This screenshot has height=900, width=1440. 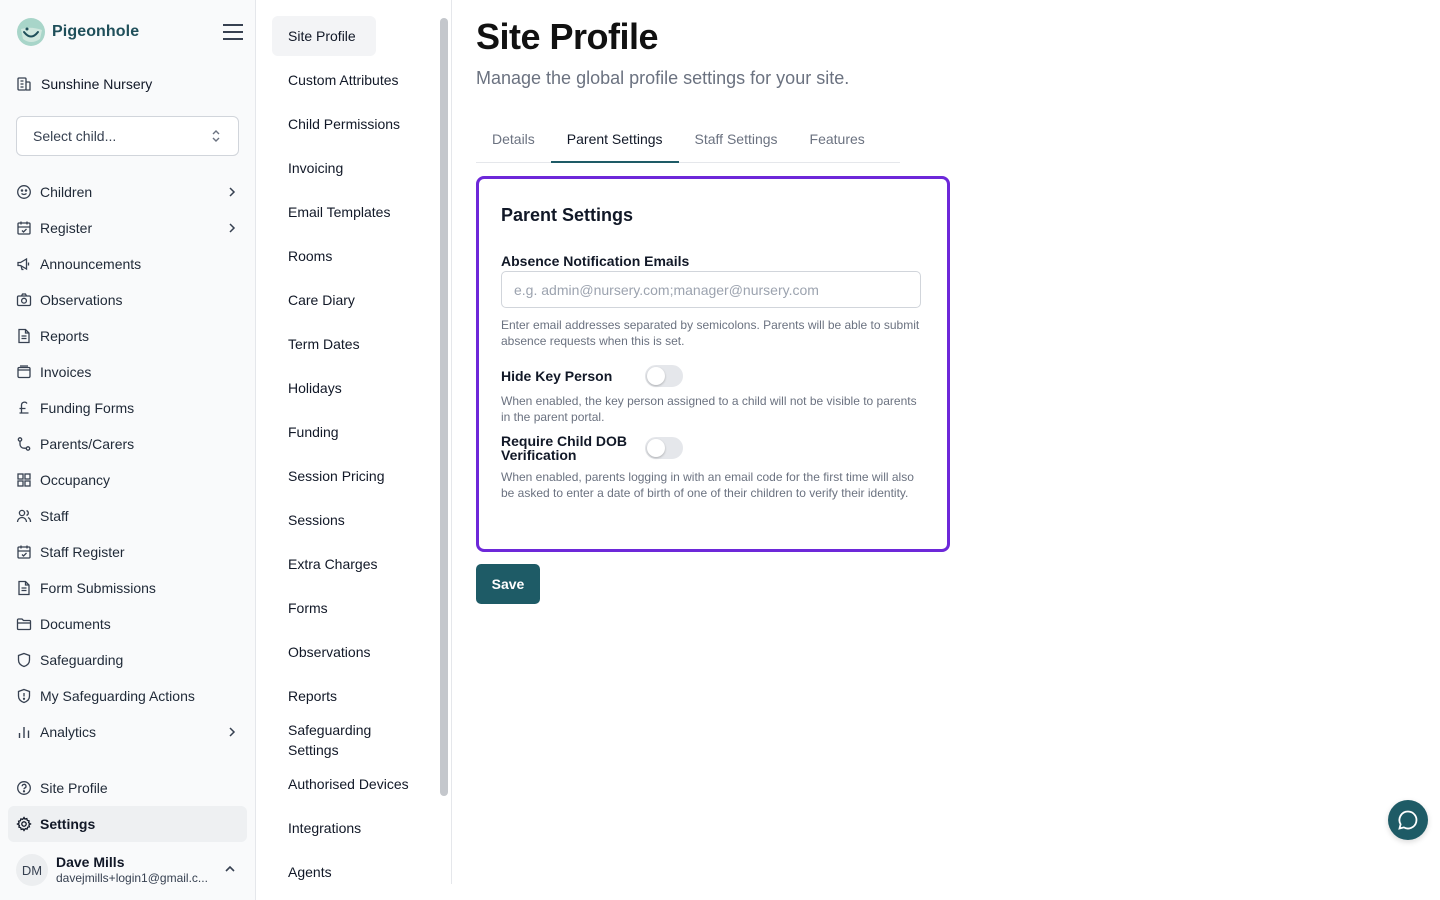 I want to click on subnav-item-authorised-devices: Authorised Devices, so click(x=355, y=784).